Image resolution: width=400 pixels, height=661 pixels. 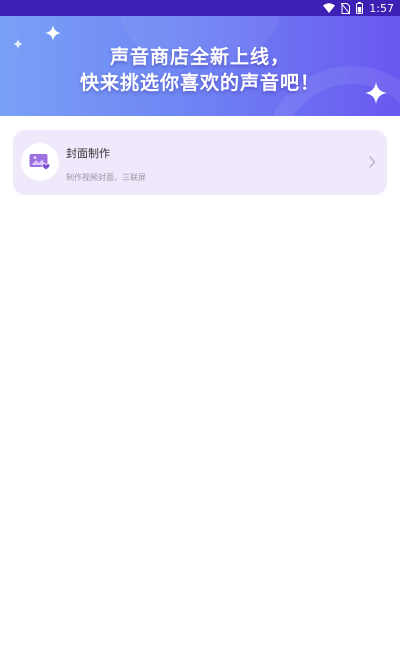 I want to click on battery-icon, so click(x=360, y=8).